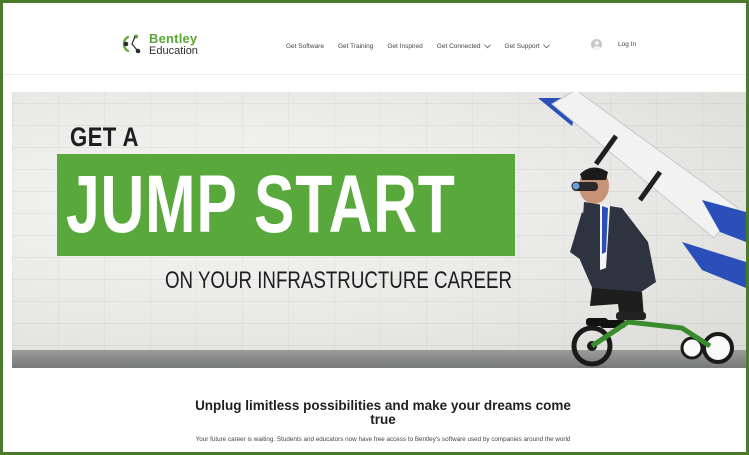  What do you see at coordinates (131, 44) in the screenshot?
I see `bentley-logo-icon` at bounding box center [131, 44].